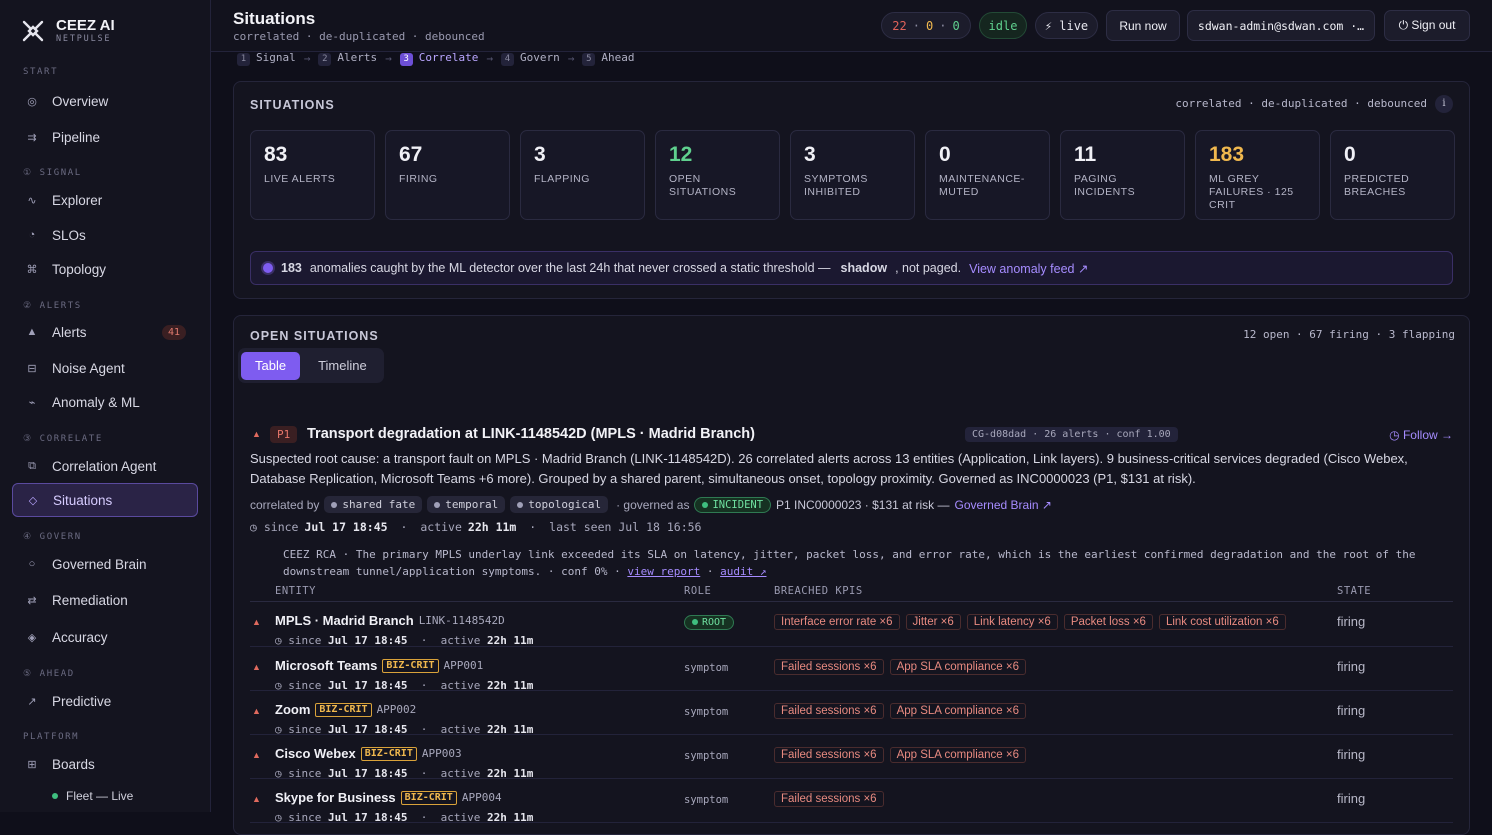  What do you see at coordinates (105, 402) in the screenshot?
I see `nav-anomaly-ml: ⌁ Anomaly & ML` at bounding box center [105, 402].